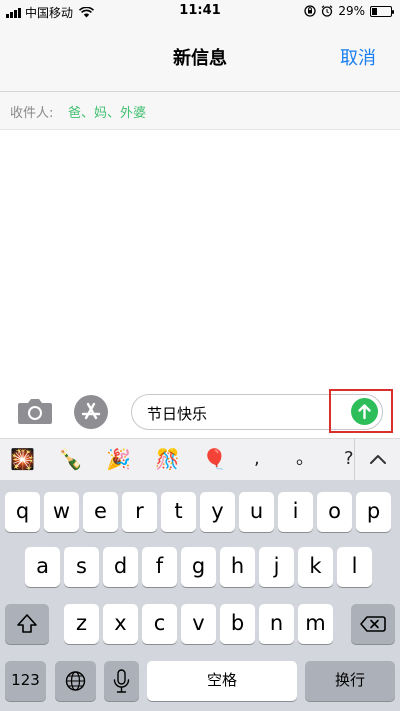  Describe the element at coordinates (70, 459) in the screenshot. I see `suggestion-champagne-icon: 🍾` at that location.